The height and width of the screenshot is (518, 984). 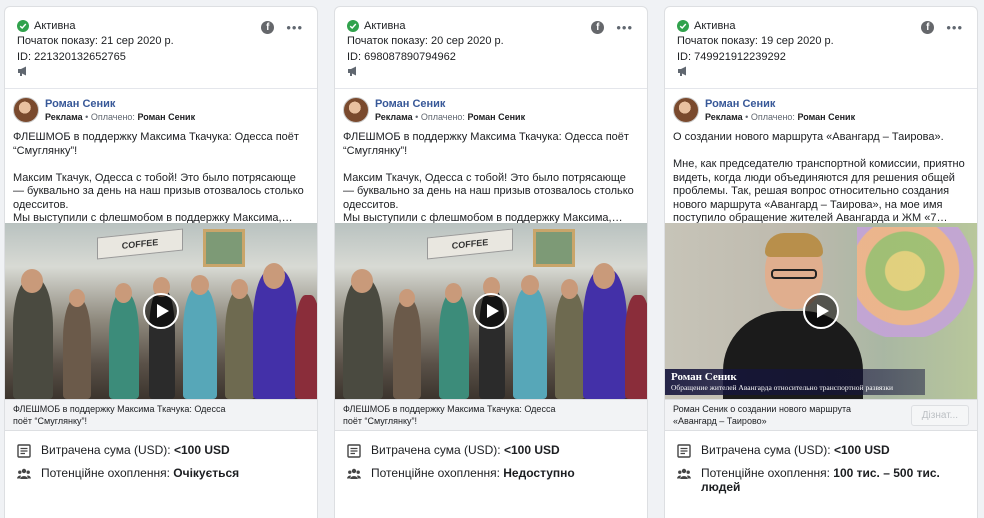 I want to click on wall-map, so click(x=917, y=282).